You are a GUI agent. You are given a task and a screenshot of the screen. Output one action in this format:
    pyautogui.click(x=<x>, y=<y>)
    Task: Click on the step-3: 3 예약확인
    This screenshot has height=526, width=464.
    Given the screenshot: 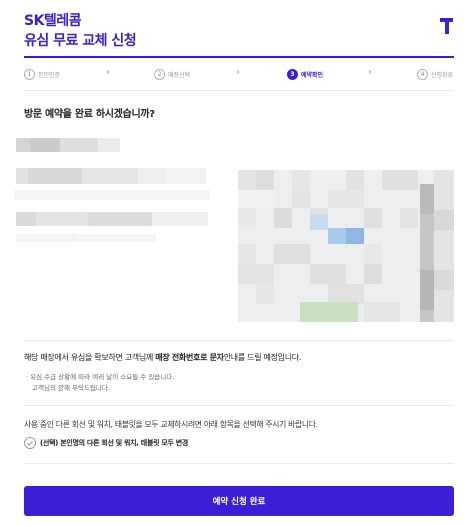 What is the action you would take?
    pyautogui.click(x=305, y=74)
    